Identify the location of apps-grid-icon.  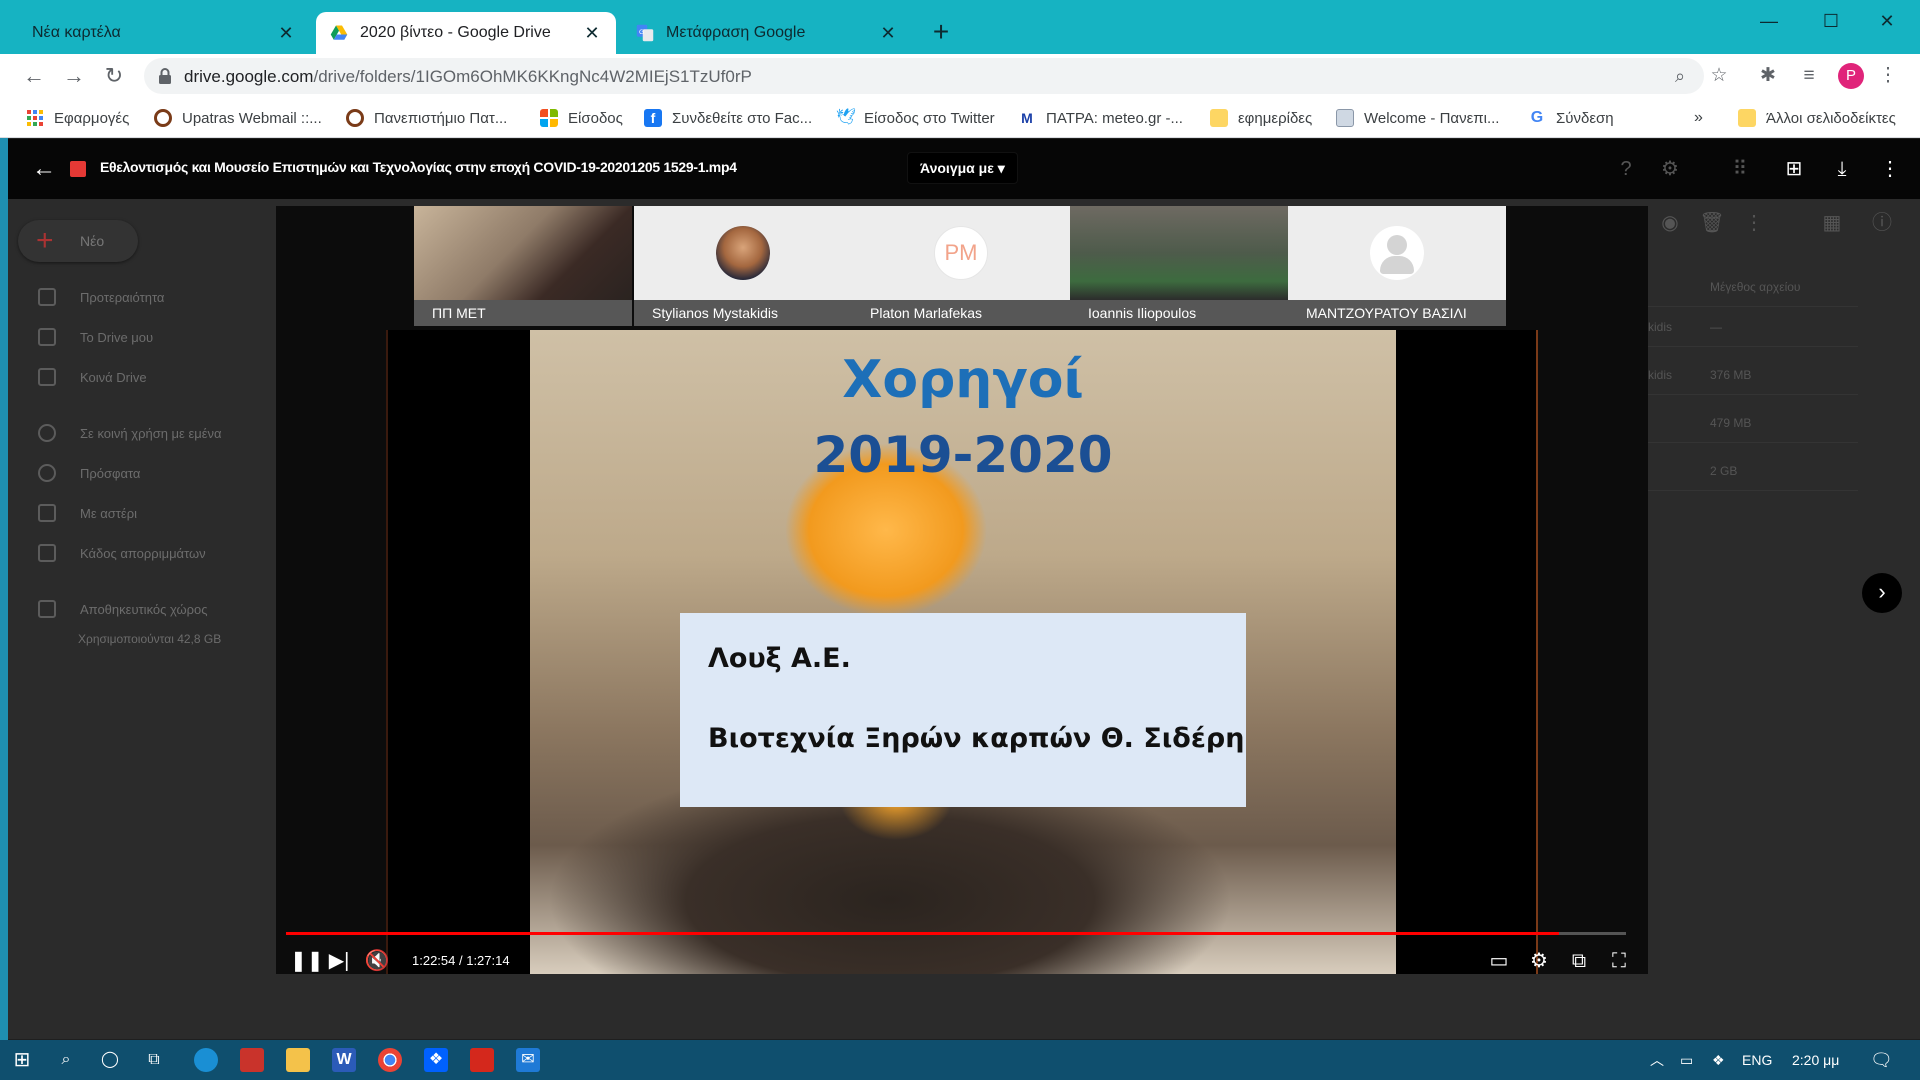
(35, 118).